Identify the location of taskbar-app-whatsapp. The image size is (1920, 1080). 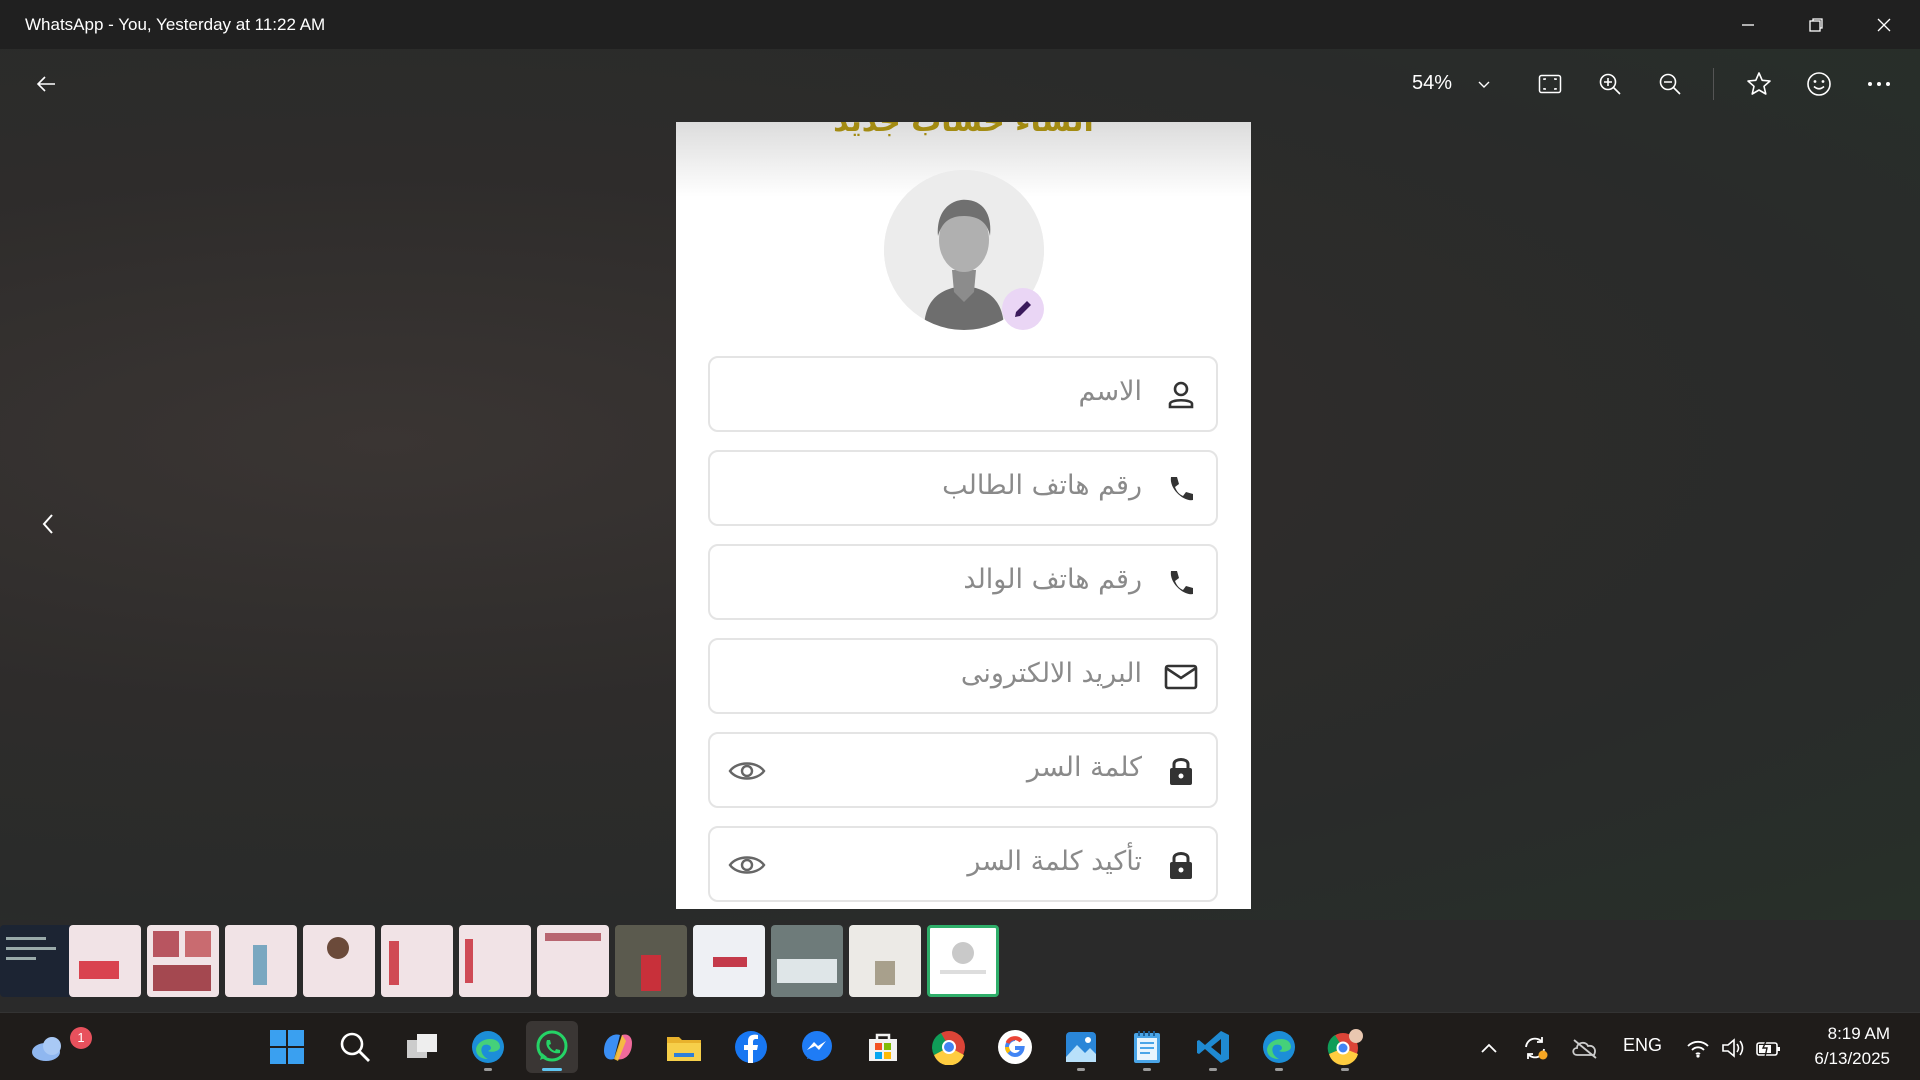
(552, 1047).